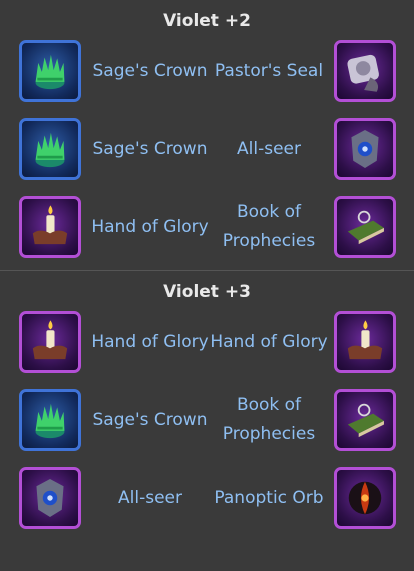 This screenshot has height=571, width=414. I want to click on item-label: Pastor's Seal, so click(269, 70).